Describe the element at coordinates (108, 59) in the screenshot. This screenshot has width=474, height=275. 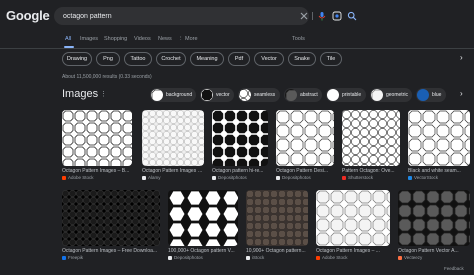
I see `chip-png: Png` at that location.